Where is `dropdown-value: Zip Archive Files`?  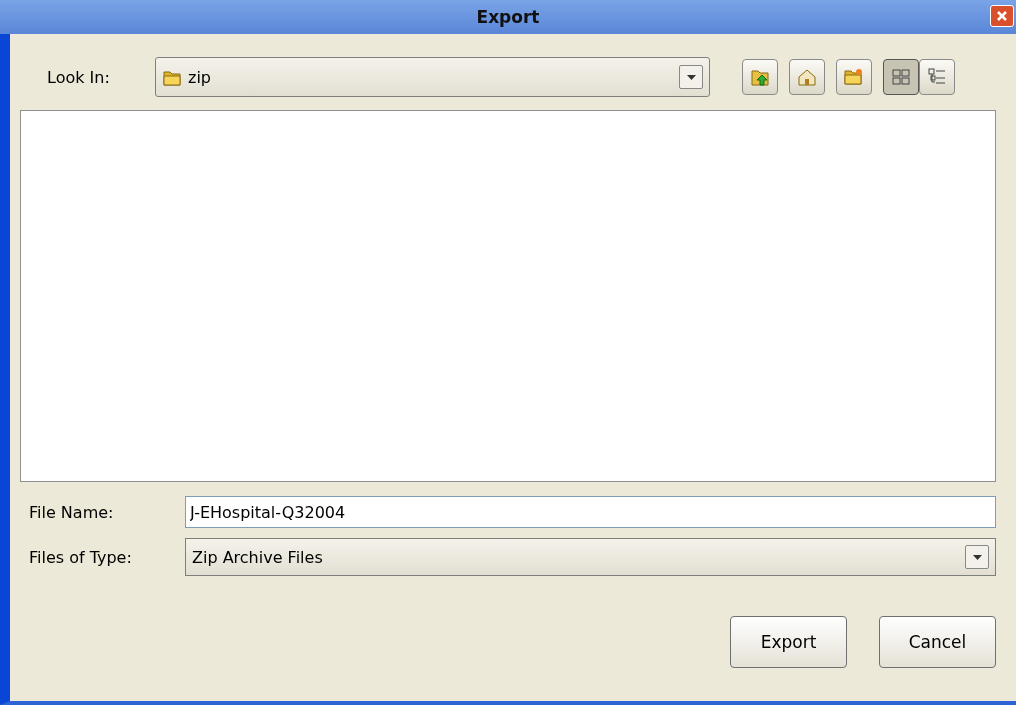
dropdown-value: Zip Archive Files is located at coordinates (258, 557).